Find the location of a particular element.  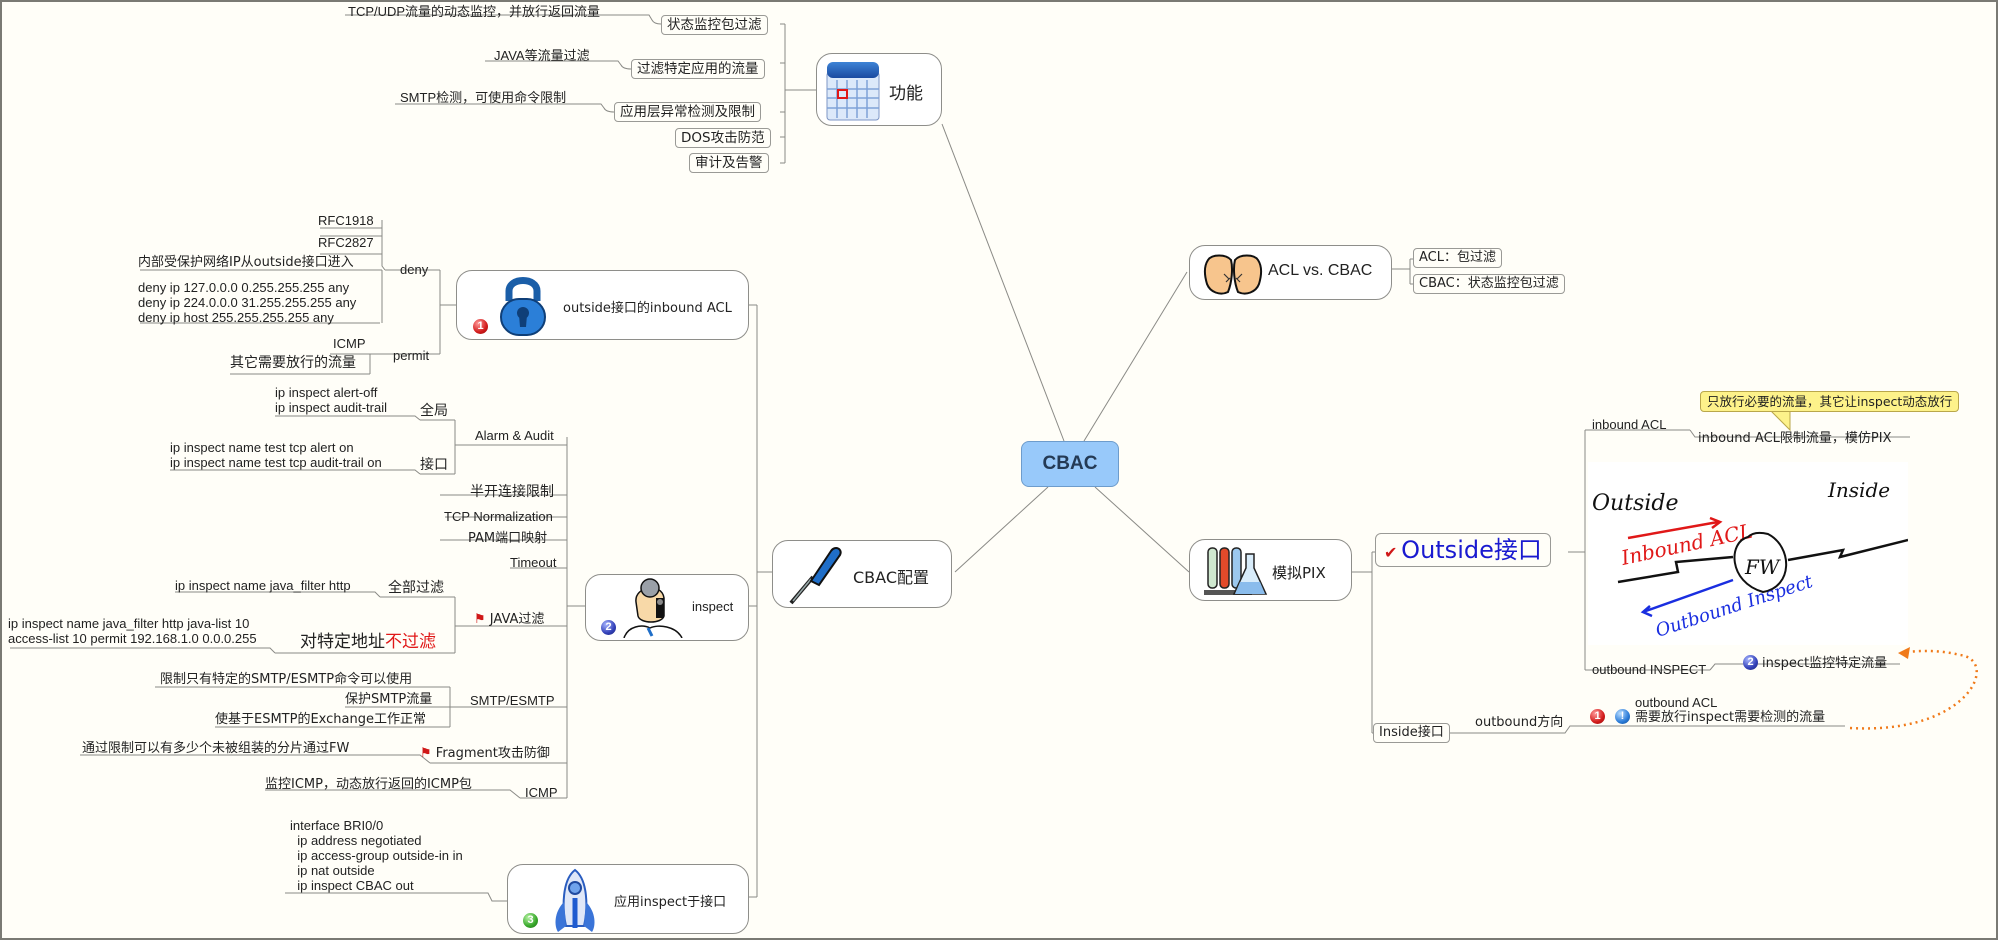

deny-item-internal: 内部受保护网络IP从outside接口进入 is located at coordinates (246, 262).